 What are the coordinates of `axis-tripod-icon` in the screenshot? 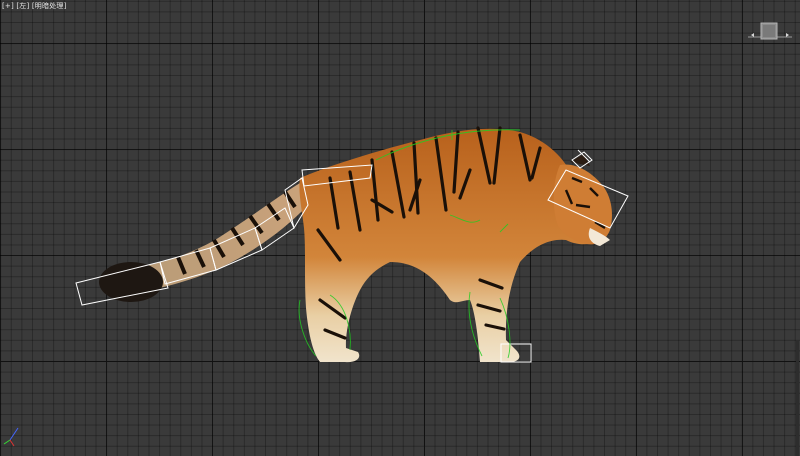 It's located at (11, 437).